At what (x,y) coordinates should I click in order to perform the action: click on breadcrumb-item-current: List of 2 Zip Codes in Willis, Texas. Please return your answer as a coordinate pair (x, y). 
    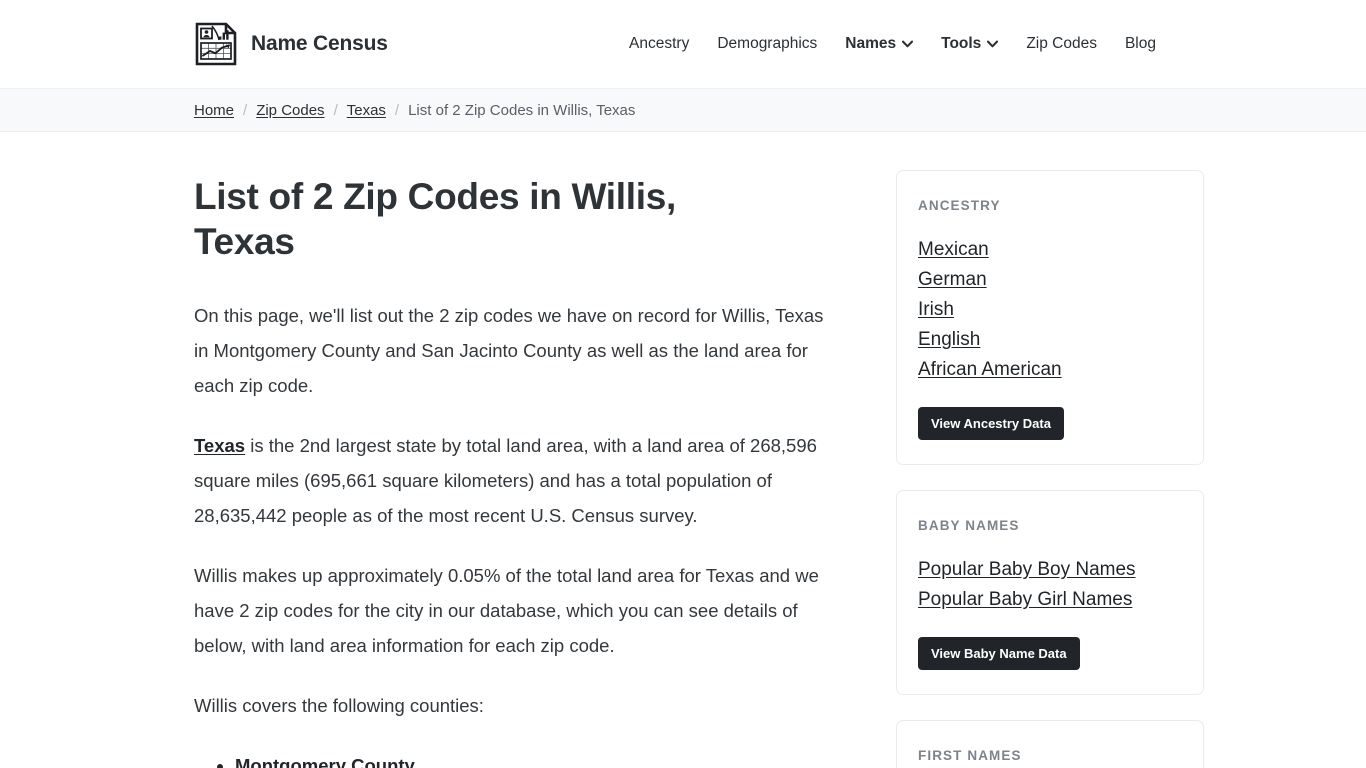
    Looking at the image, I should click on (522, 110).